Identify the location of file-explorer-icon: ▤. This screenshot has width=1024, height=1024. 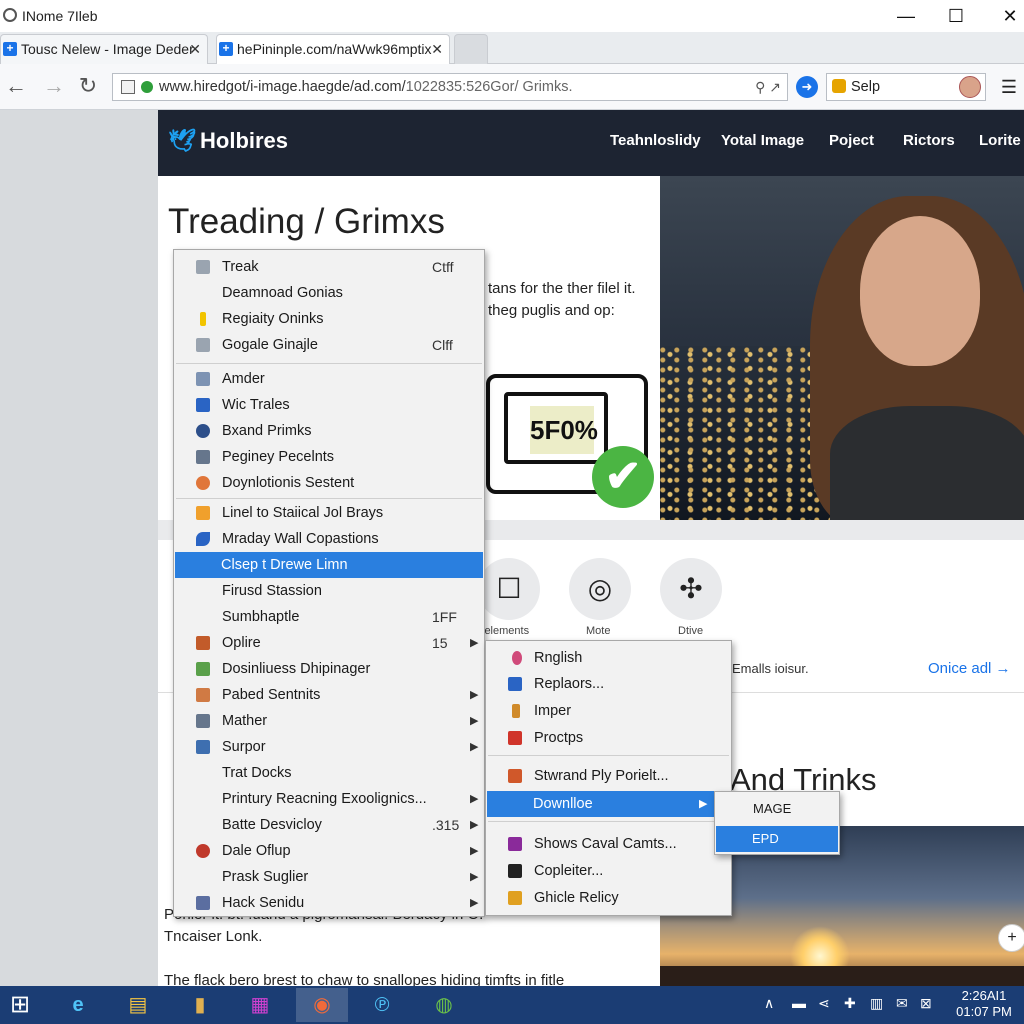
(138, 1005).